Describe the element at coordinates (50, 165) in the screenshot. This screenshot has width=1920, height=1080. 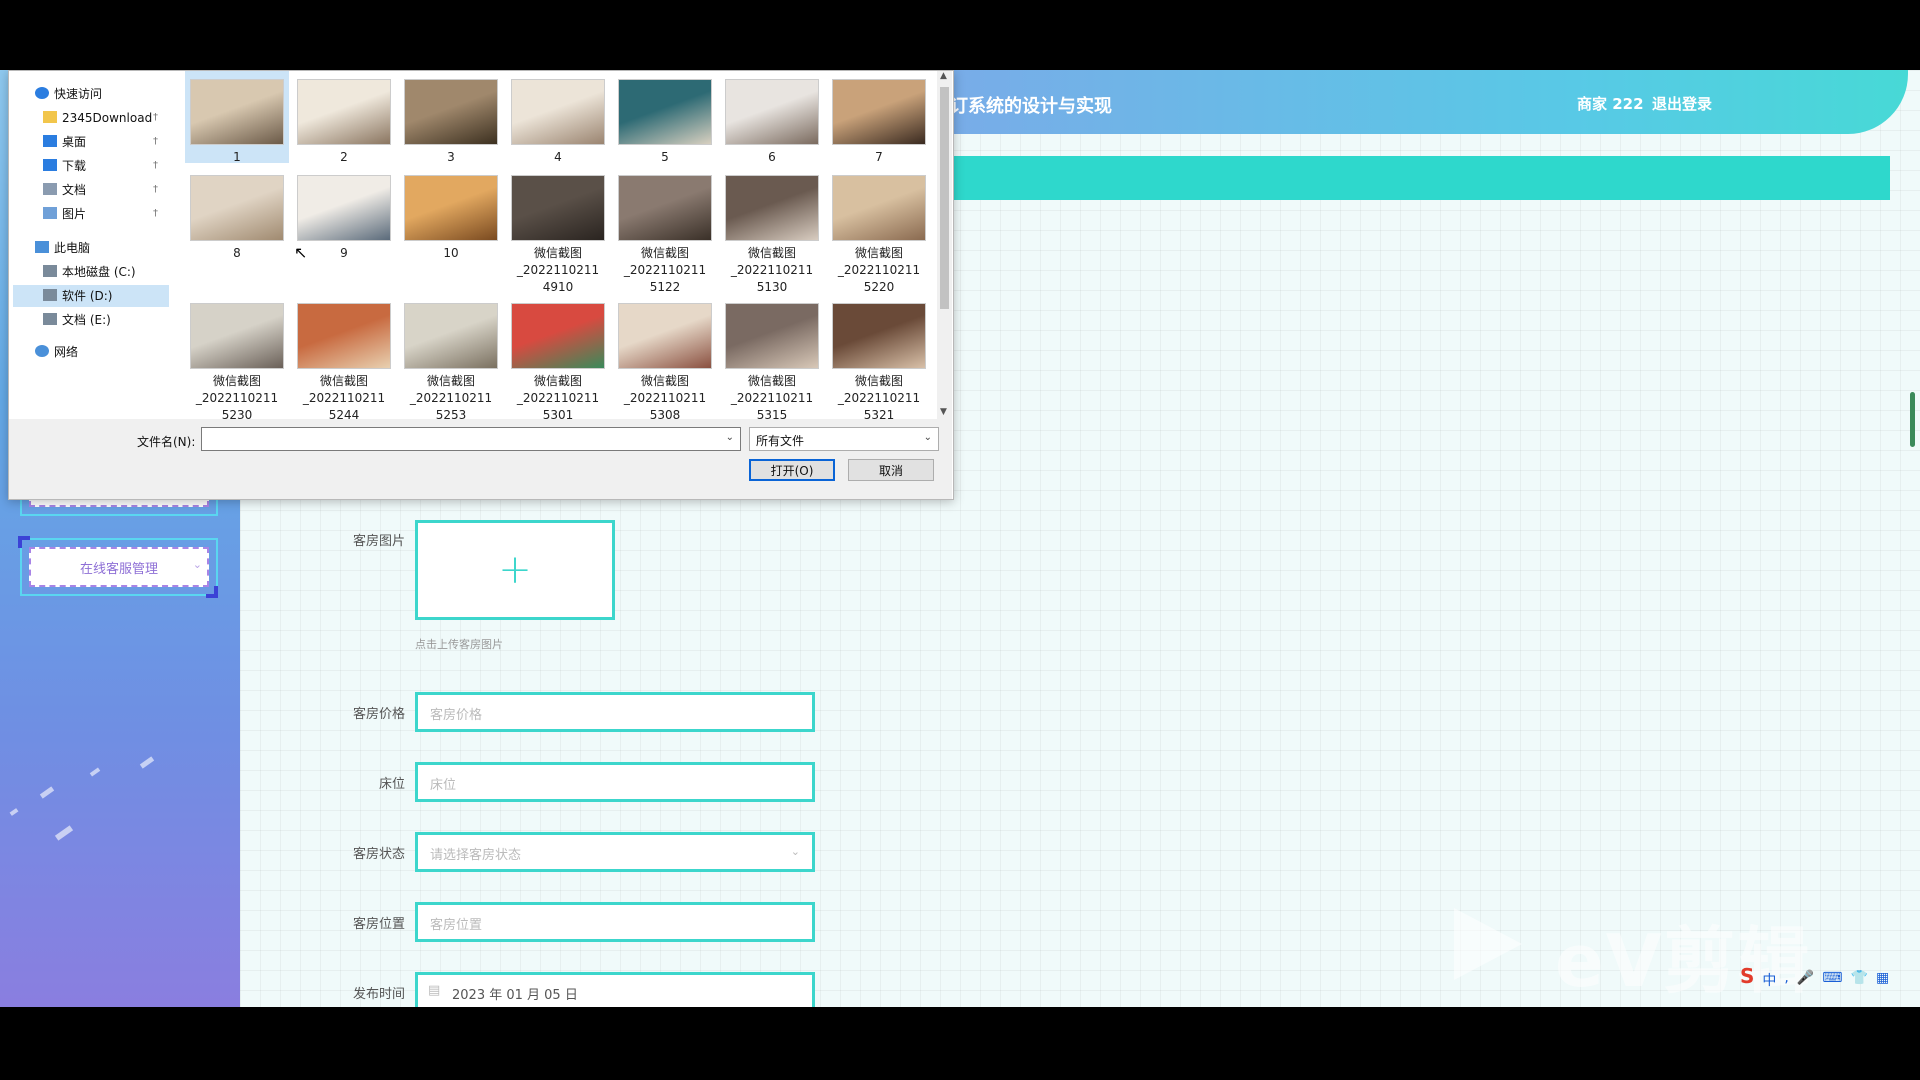
I see `download-icon` at that location.